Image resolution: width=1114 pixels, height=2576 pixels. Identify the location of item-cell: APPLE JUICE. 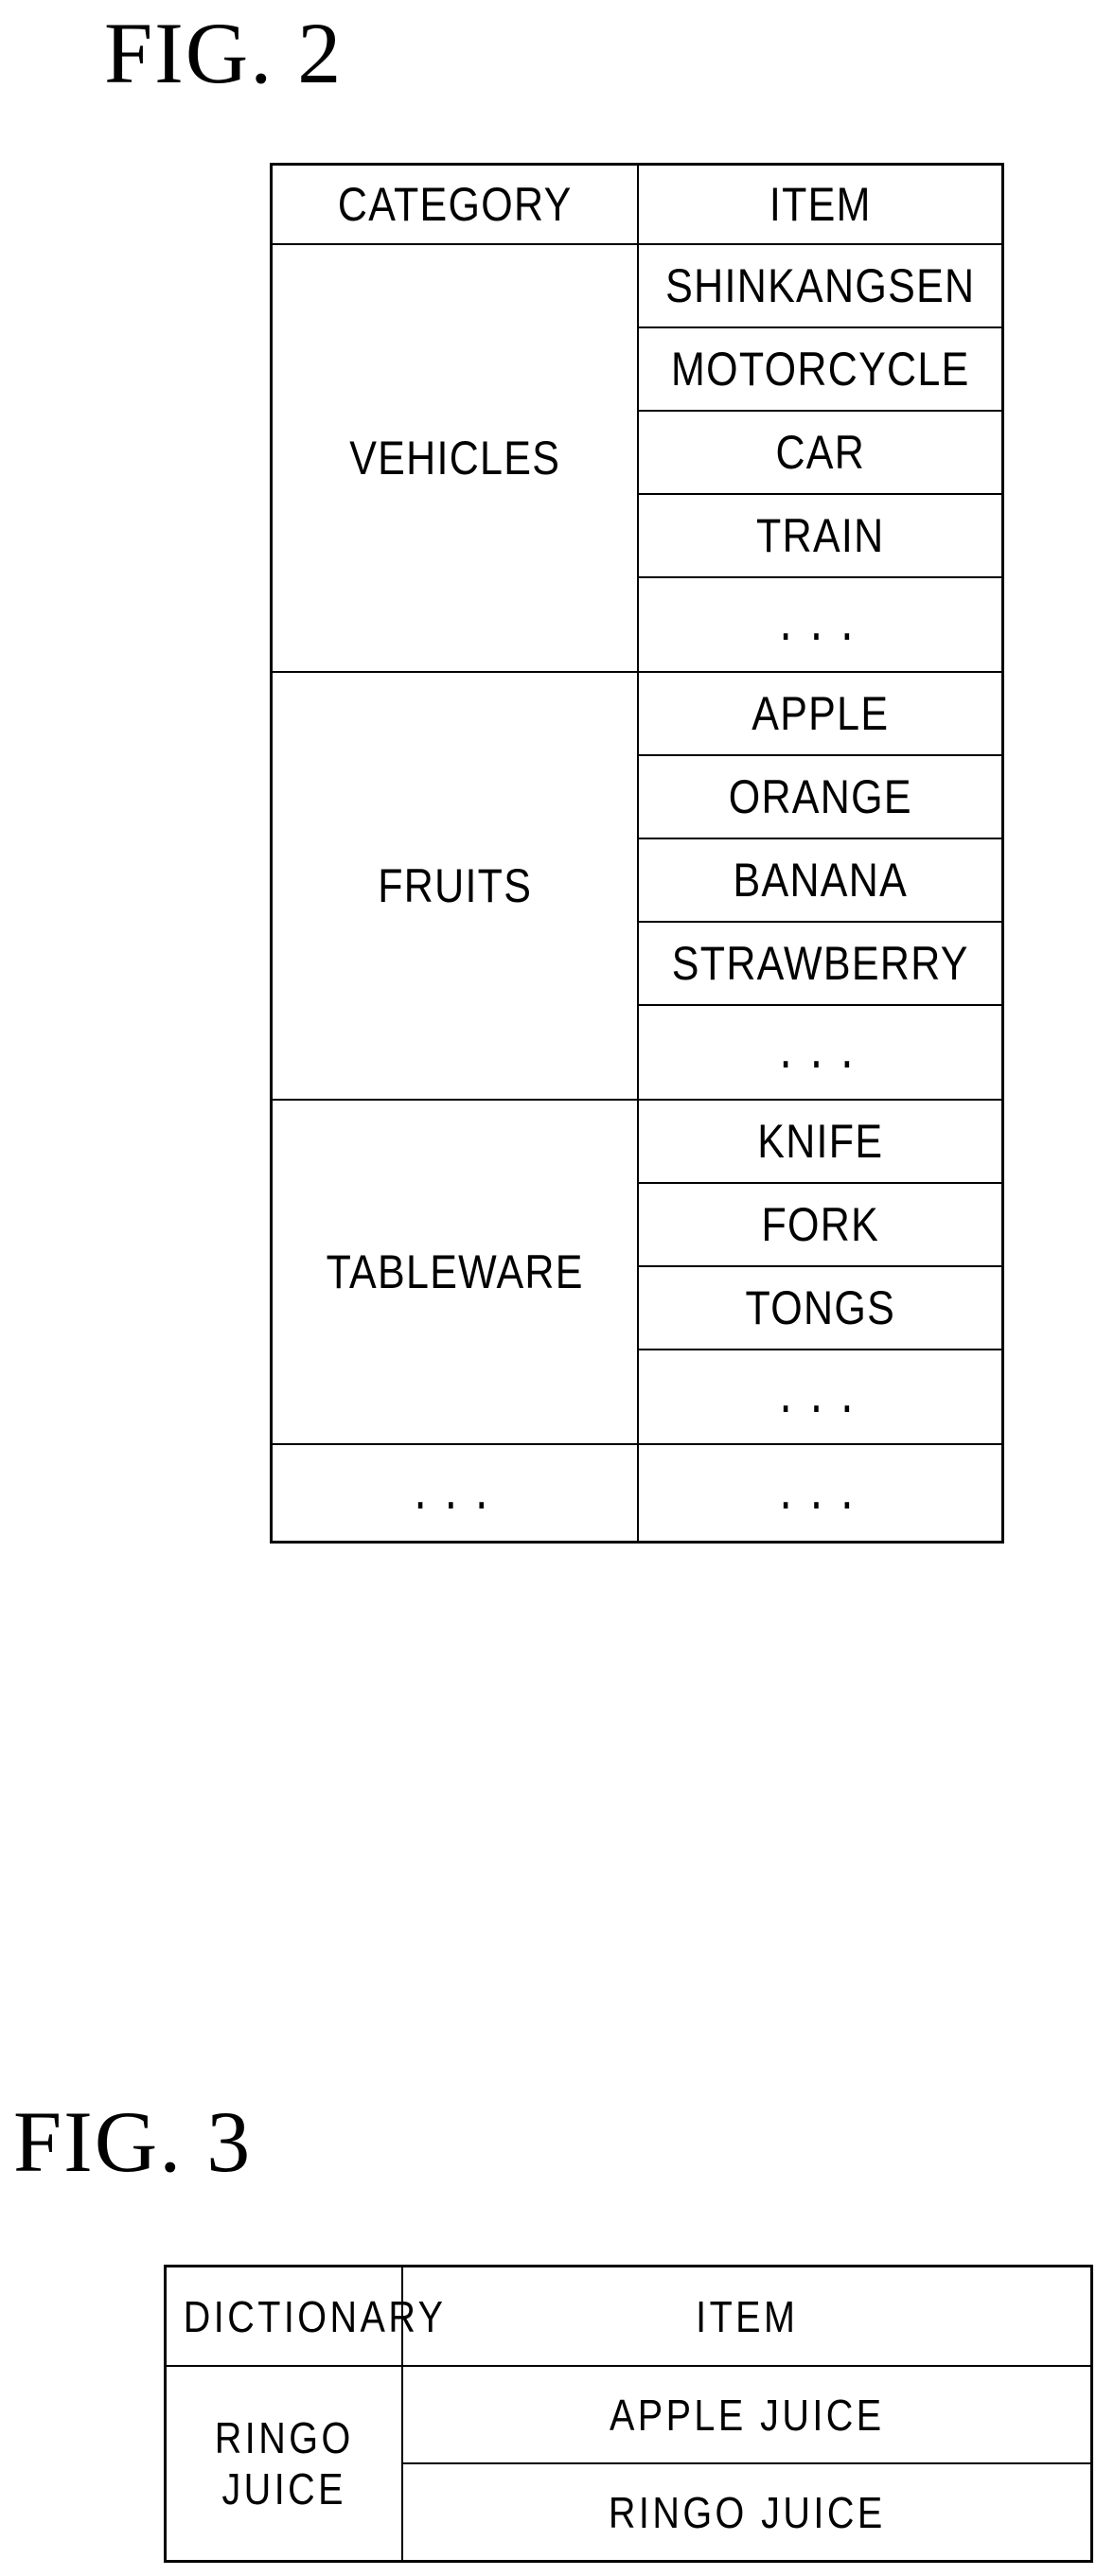
(747, 2414).